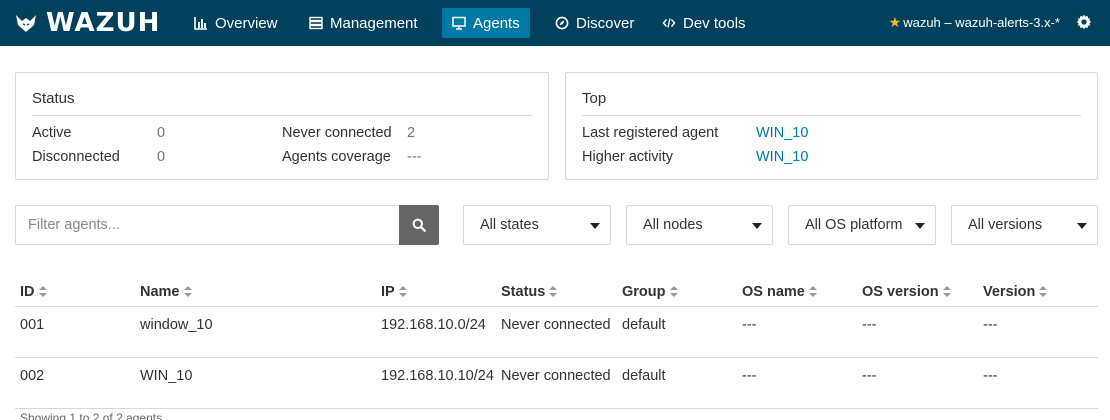  What do you see at coordinates (436, 292) in the screenshot?
I see `column-header-ip: IP` at bounding box center [436, 292].